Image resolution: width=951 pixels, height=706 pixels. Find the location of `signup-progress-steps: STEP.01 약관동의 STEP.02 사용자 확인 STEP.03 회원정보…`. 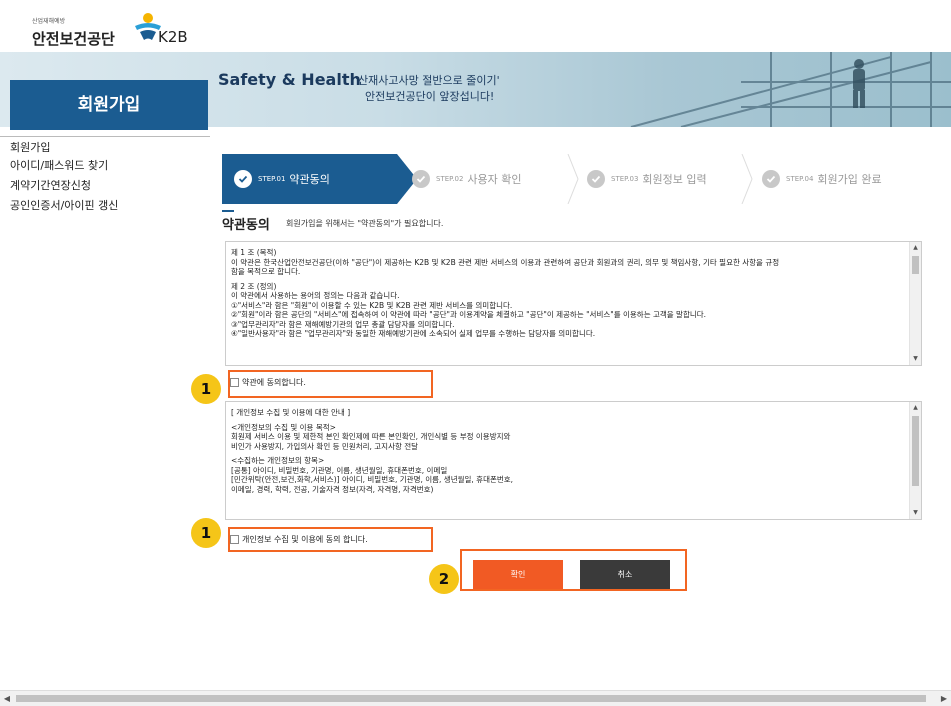

signup-progress-steps: STEP.01 약관동의 STEP.02 사용자 확인 STEP.03 회원정보… is located at coordinates (571, 179).